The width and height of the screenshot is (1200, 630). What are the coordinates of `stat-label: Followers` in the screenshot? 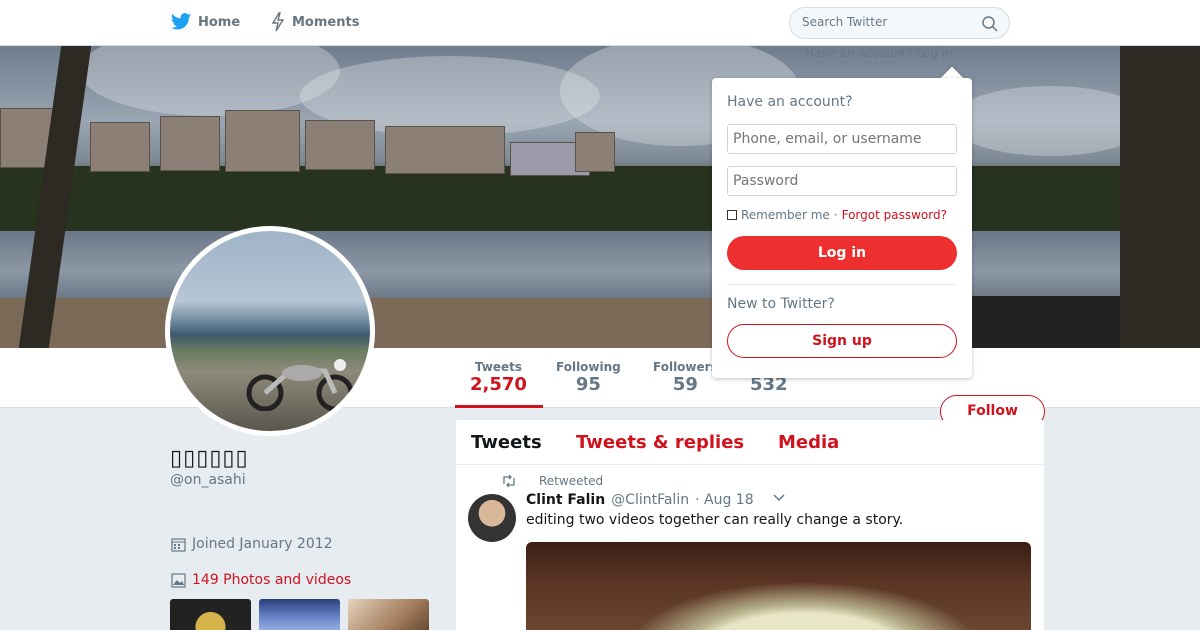 It's located at (685, 367).